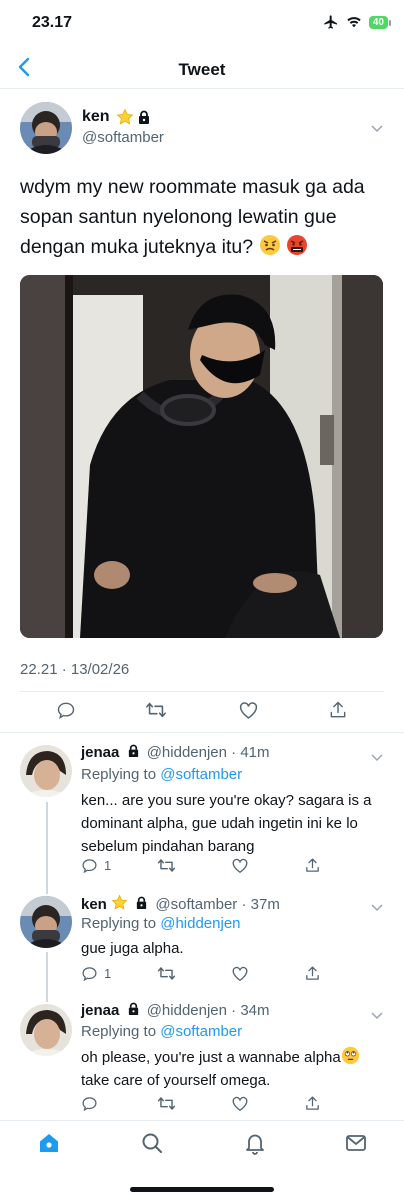  I want to click on reply-action-bar: 1, so click(231, 868).